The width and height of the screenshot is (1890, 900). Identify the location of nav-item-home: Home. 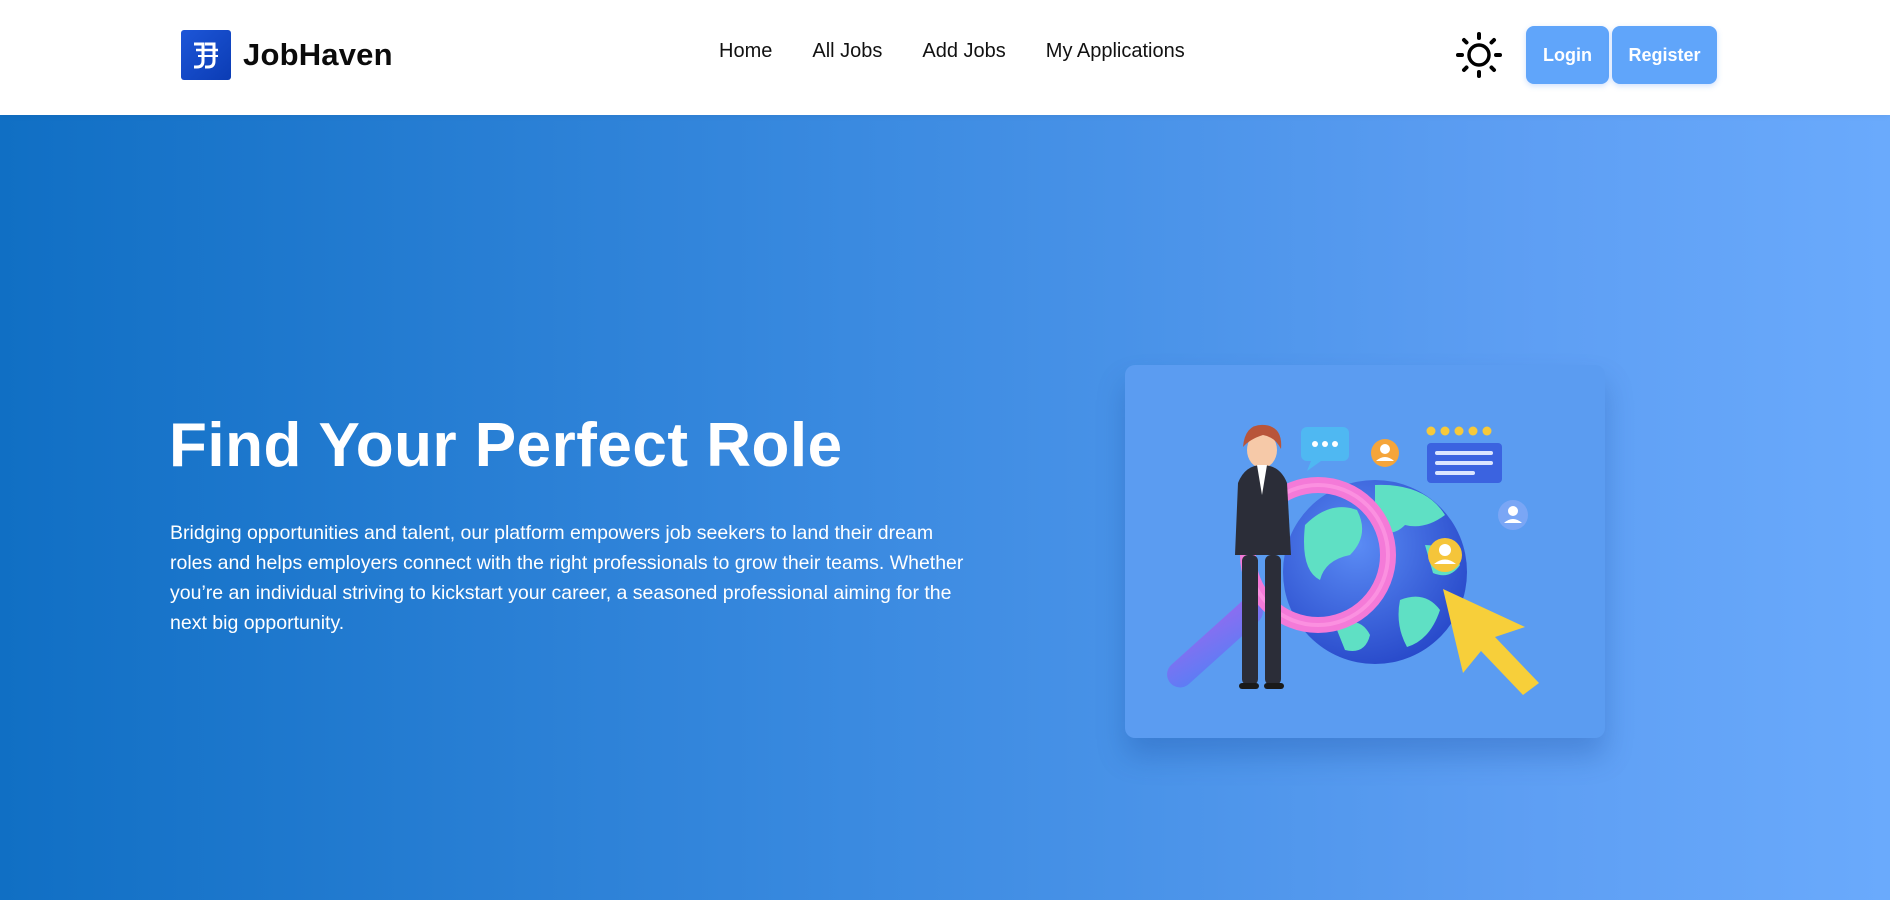
(745, 51).